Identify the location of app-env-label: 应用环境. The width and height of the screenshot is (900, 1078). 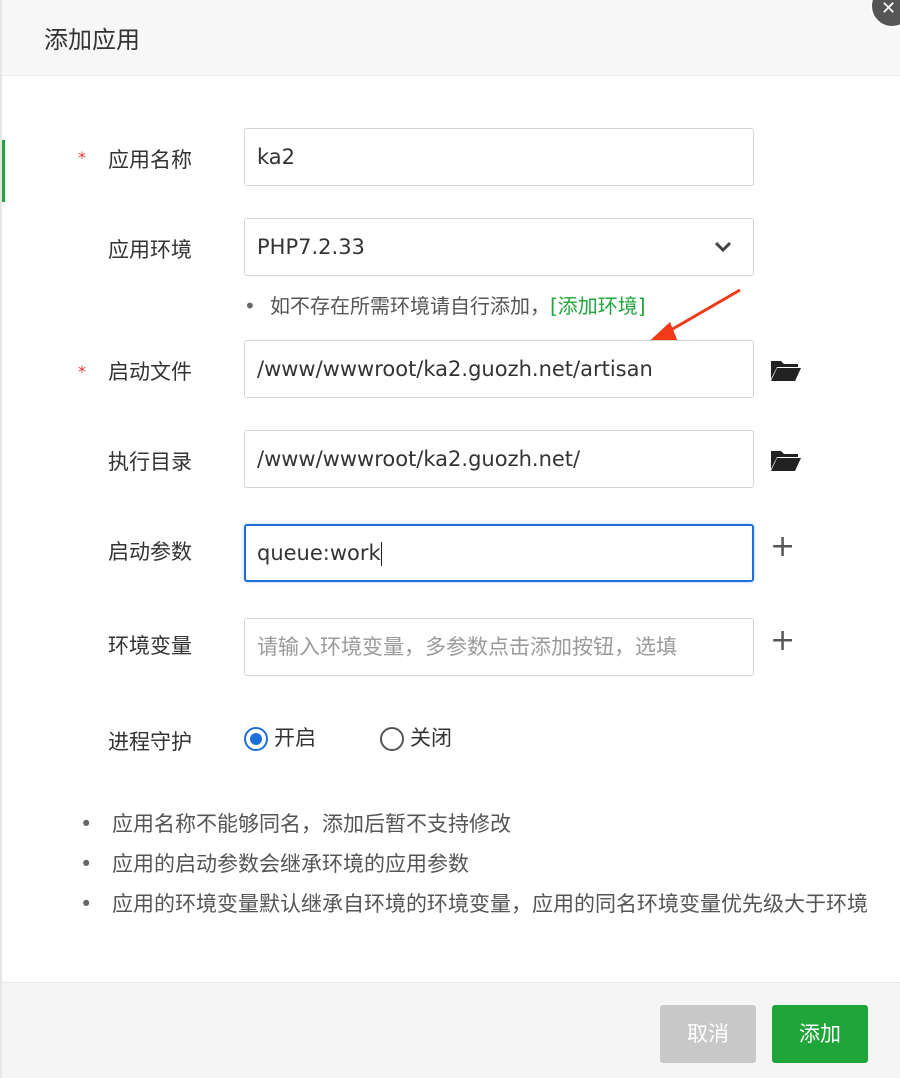
(150, 250).